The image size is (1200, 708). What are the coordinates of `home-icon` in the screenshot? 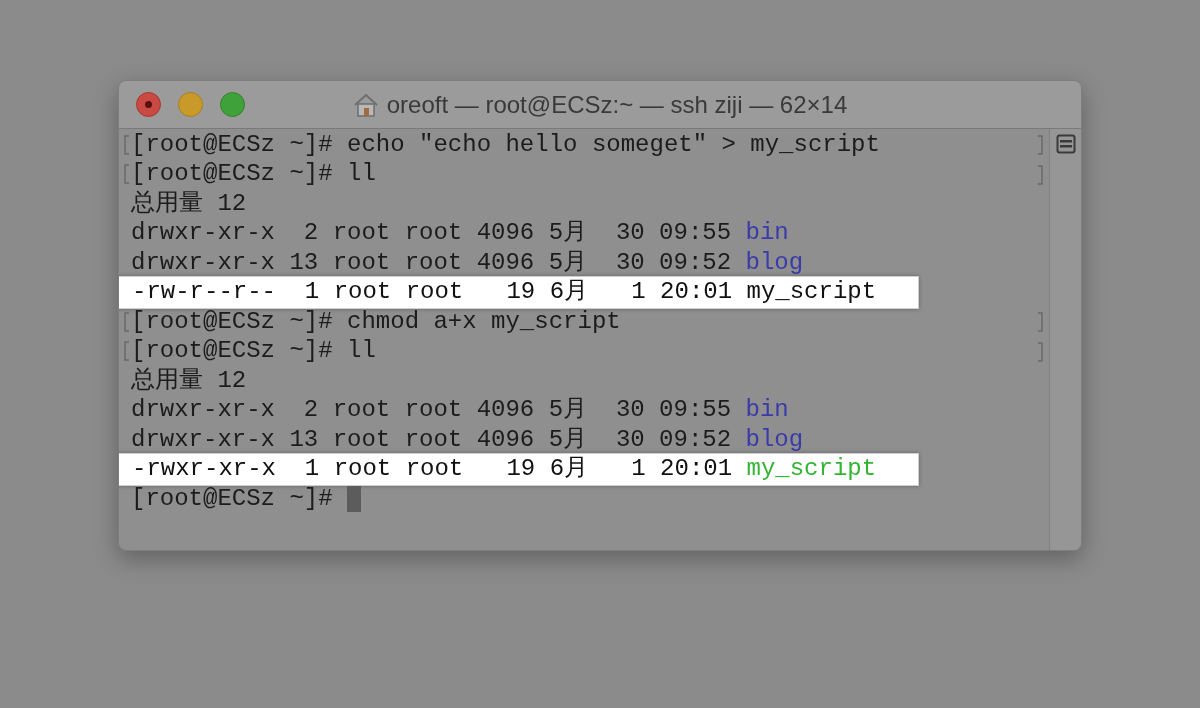 It's located at (365, 104).